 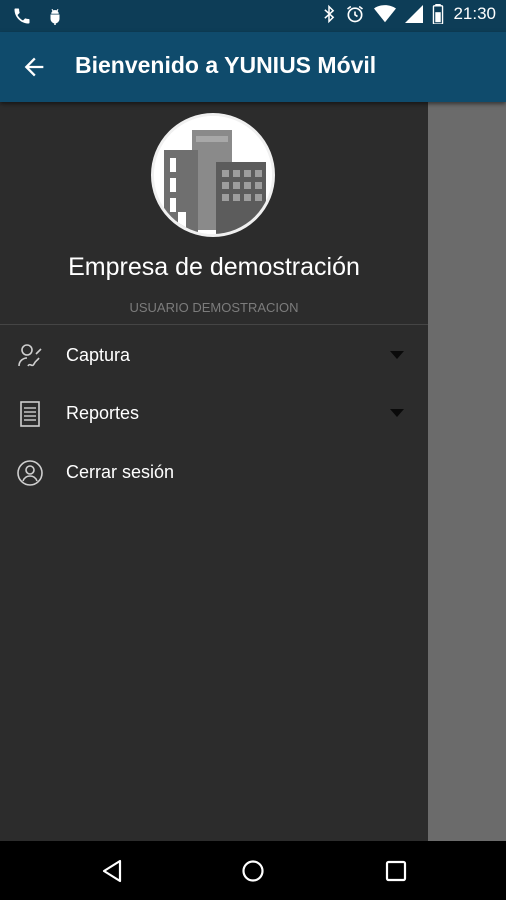 I want to click on app-title: Bienvenido a YUNIUS Móvil, so click(x=226, y=65).